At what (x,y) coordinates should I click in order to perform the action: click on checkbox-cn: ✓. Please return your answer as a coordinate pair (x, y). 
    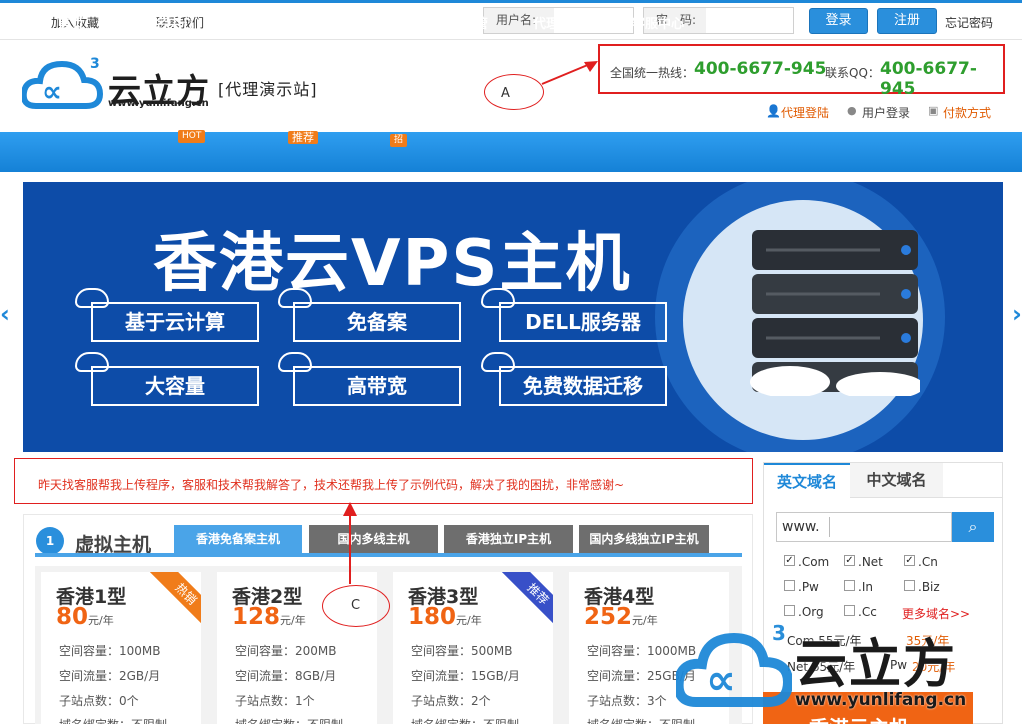
    Looking at the image, I should click on (909, 560).